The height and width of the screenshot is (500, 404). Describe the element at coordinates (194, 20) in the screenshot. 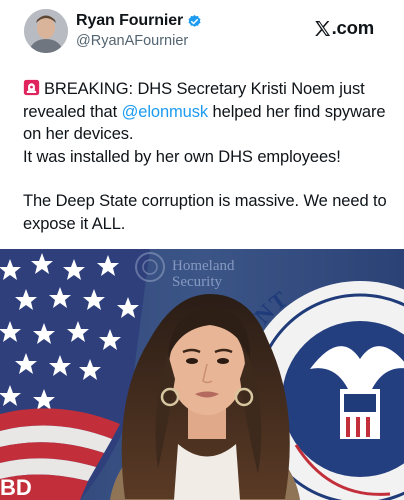

I see `verified-badge-icon` at that location.